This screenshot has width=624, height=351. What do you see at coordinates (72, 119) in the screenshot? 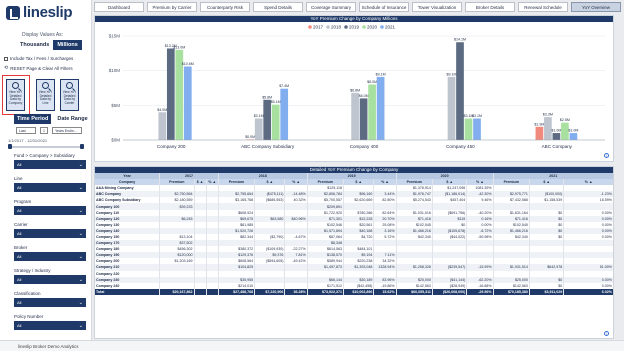
I see `tab-date-range: Date Range` at bounding box center [72, 119].